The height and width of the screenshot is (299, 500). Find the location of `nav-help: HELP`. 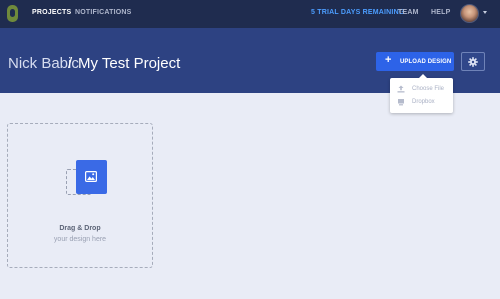

nav-help: HELP is located at coordinates (440, 12).